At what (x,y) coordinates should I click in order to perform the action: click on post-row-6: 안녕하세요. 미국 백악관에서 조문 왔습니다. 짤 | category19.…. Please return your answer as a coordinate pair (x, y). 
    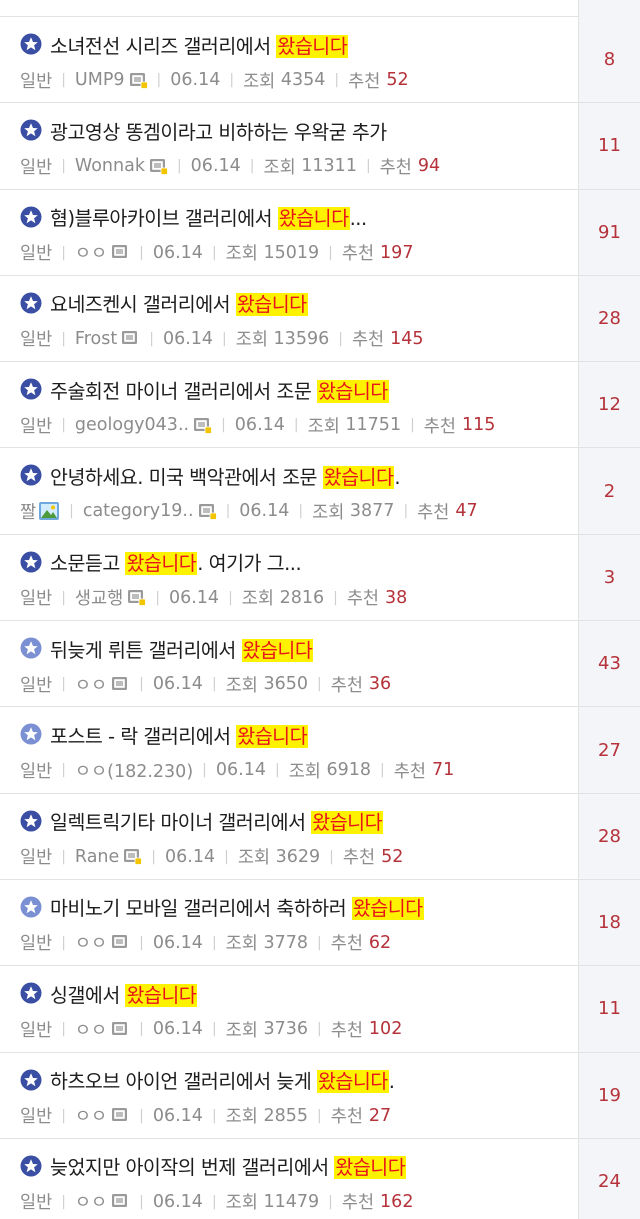
    Looking at the image, I should click on (320, 491).